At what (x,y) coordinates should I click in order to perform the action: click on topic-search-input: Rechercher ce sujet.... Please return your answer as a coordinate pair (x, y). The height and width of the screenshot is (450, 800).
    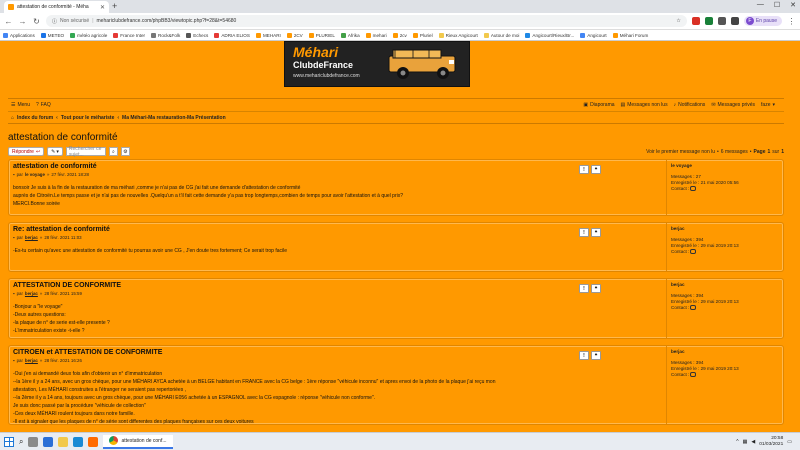
    Looking at the image, I should click on (85, 152).